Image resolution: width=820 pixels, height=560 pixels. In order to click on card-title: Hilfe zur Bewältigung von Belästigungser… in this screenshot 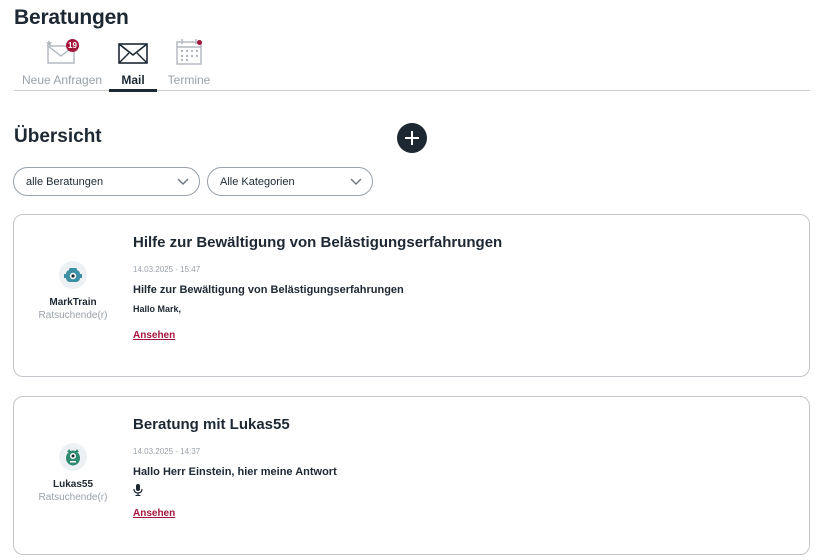, I will do `click(318, 242)`.